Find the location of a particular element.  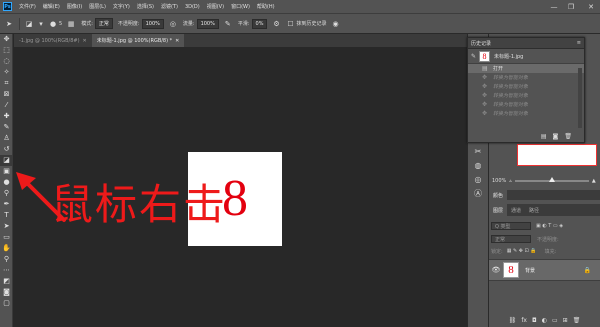

tab-document-1: -1.jpg @ 100%(RGB/8#) ✕ is located at coordinates (53, 40).